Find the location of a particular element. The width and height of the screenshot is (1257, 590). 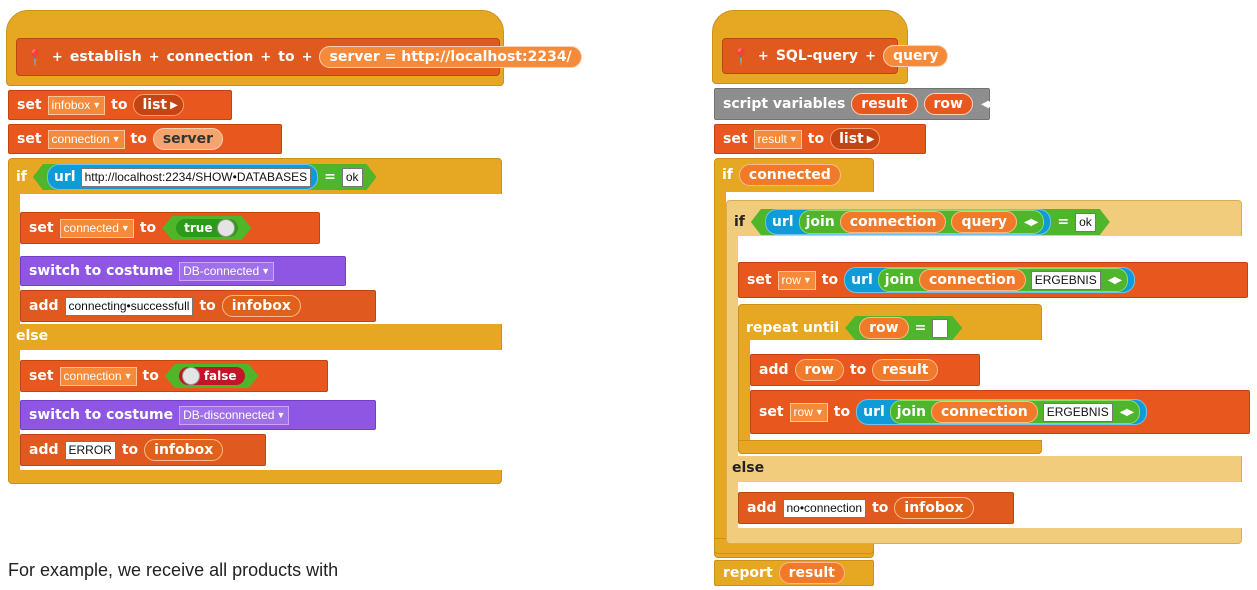

query-reporter: query is located at coordinates (984, 222).